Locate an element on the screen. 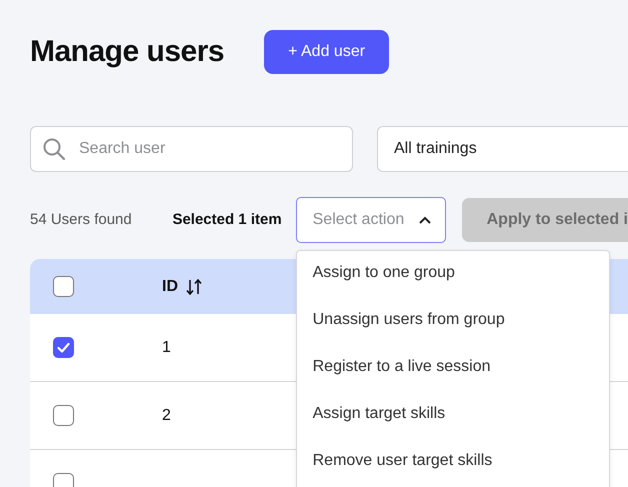 Image resolution: width=628 pixels, height=487 pixels. table-cell-text: 2 is located at coordinates (166, 416).